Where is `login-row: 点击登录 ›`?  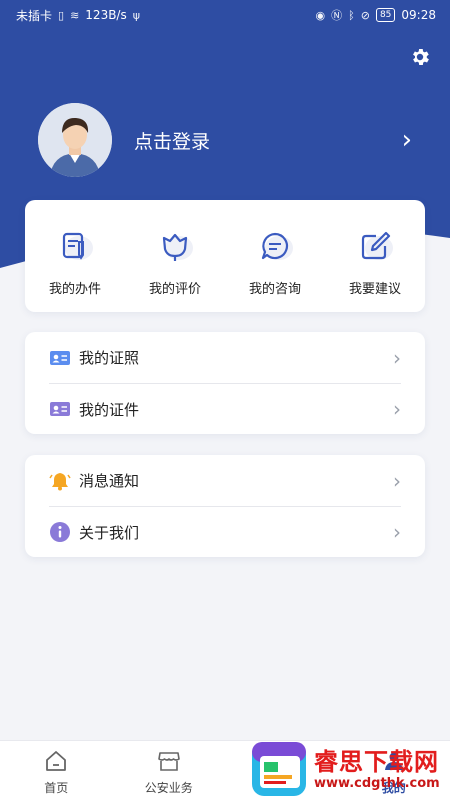
login-row: 点击登录 › is located at coordinates (228, 140).